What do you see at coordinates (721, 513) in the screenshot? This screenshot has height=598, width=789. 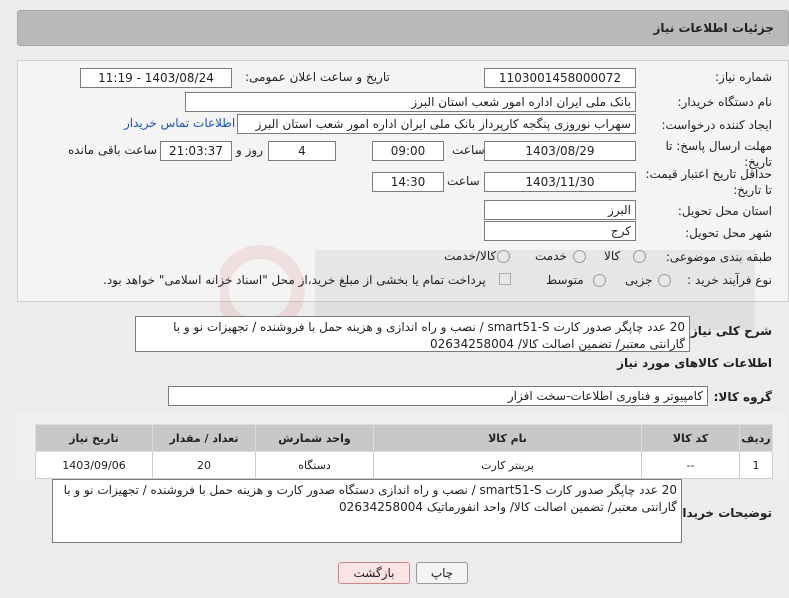 I see `buyer-notes-label: توضیحات خریدار:` at bounding box center [721, 513].